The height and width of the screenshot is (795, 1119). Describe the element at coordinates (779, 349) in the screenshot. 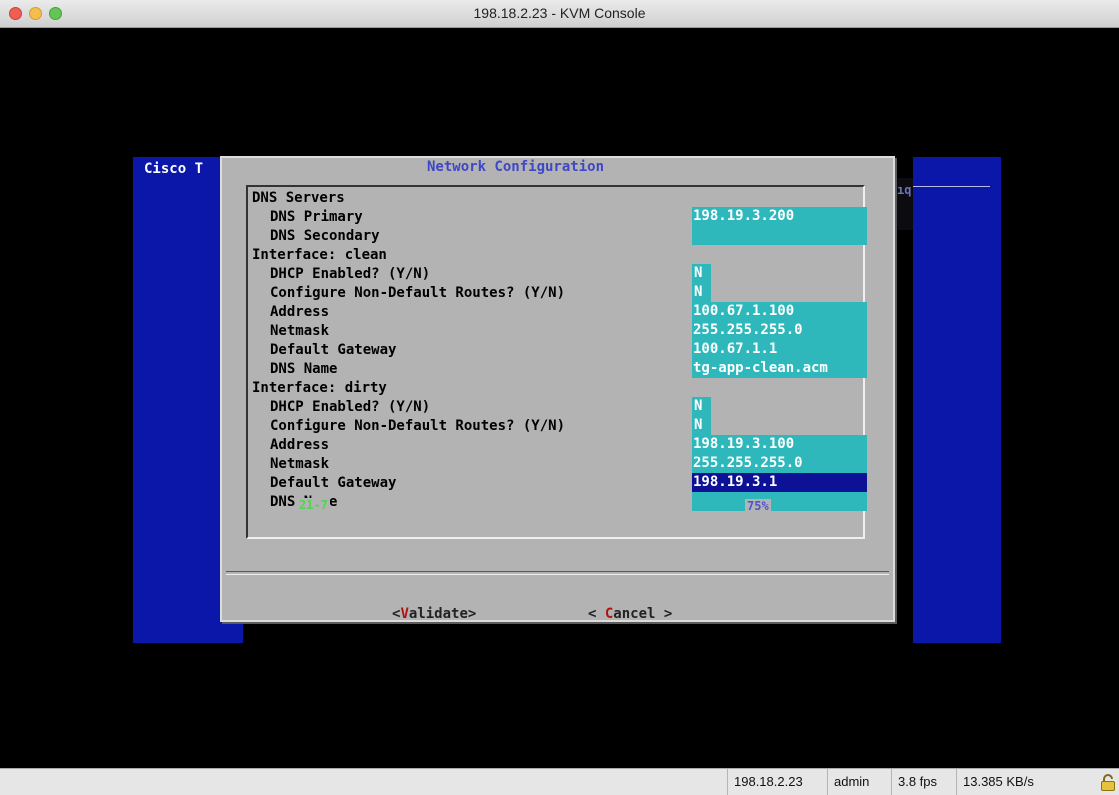

I see `field-input: 100.67.1.1` at that location.